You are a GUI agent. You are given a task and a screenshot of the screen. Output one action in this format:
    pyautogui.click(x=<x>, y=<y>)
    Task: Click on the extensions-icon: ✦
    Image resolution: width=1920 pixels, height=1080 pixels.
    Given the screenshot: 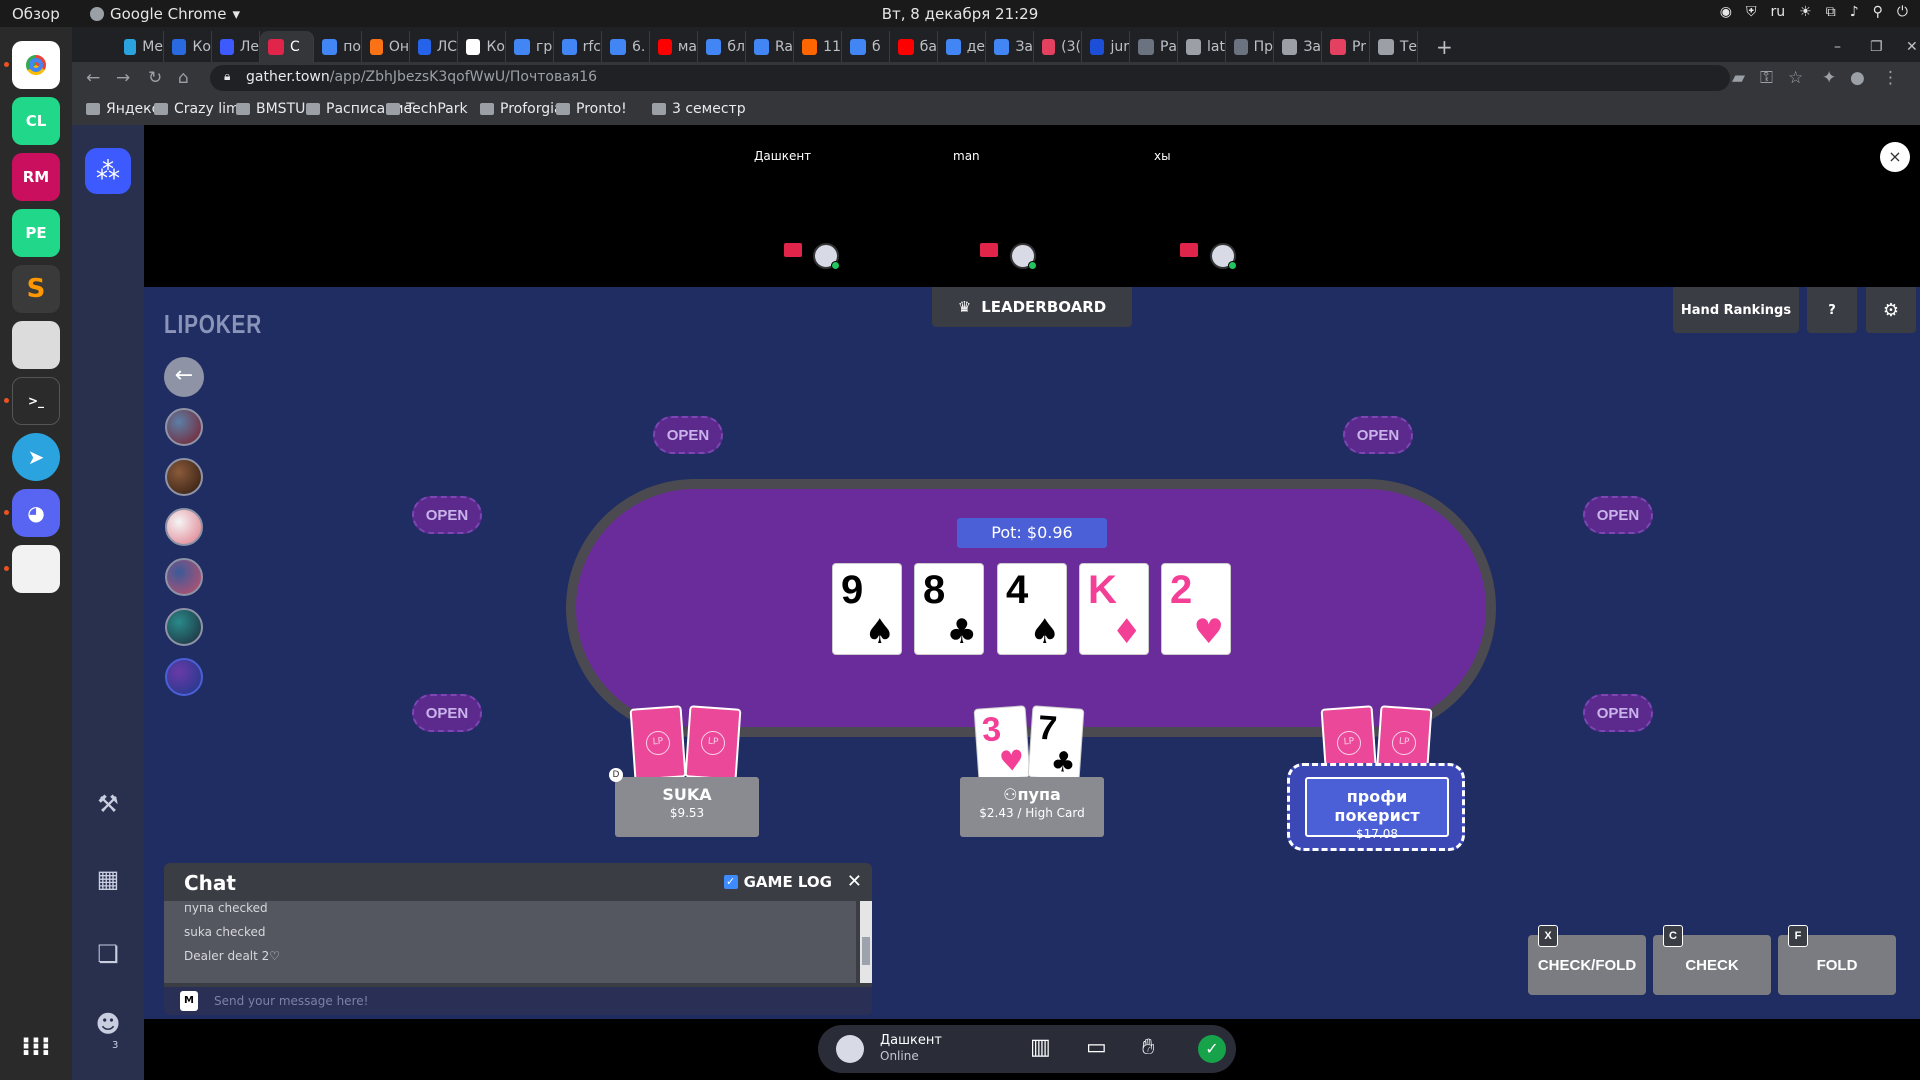 What is the action you would take?
    pyautogui.click(x=1829, y=78)
    